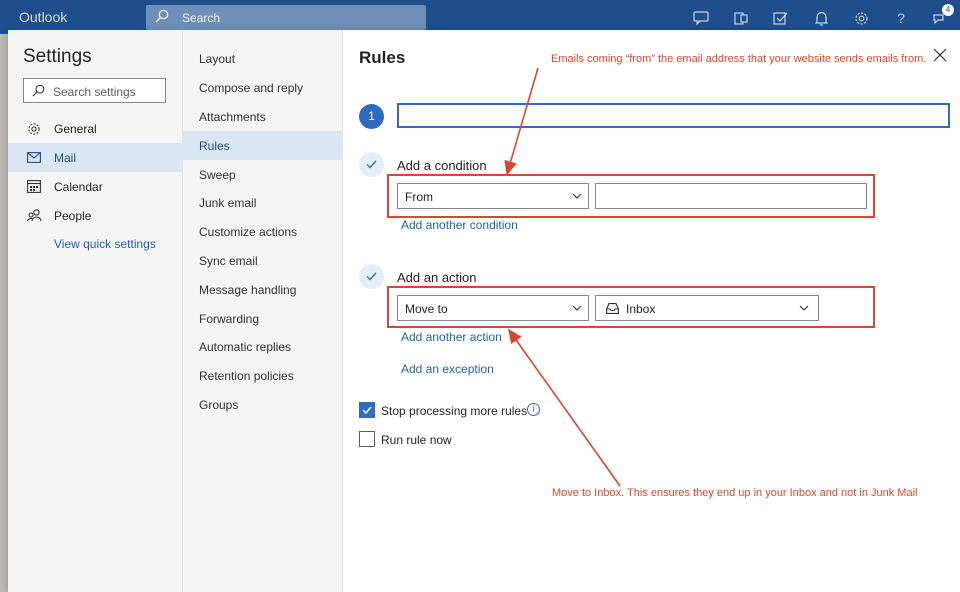 Image resolution: width=960 pixels, height=592 pixels. Describe the element at coordinates (73, 215) in the screenshot. I see `settings-nav-label: People` at that location.